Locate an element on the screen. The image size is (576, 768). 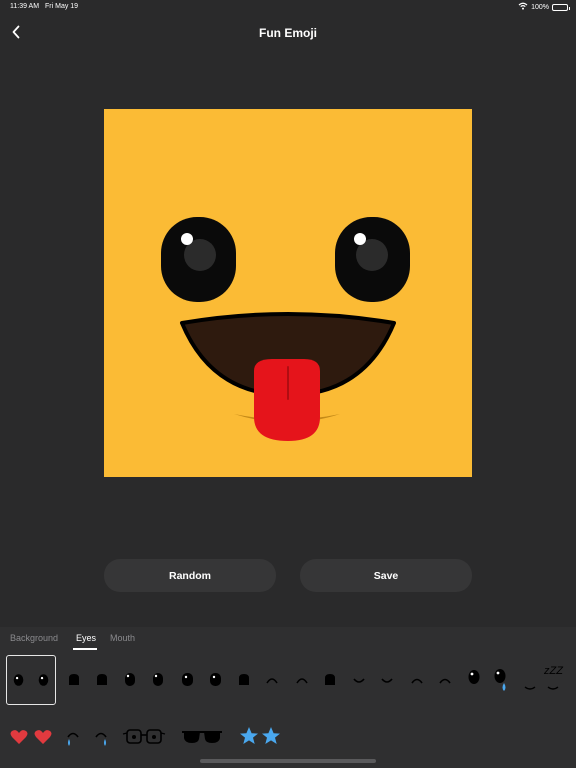
eye-option-arc-eyes-up is located at coordinates (287, 680).